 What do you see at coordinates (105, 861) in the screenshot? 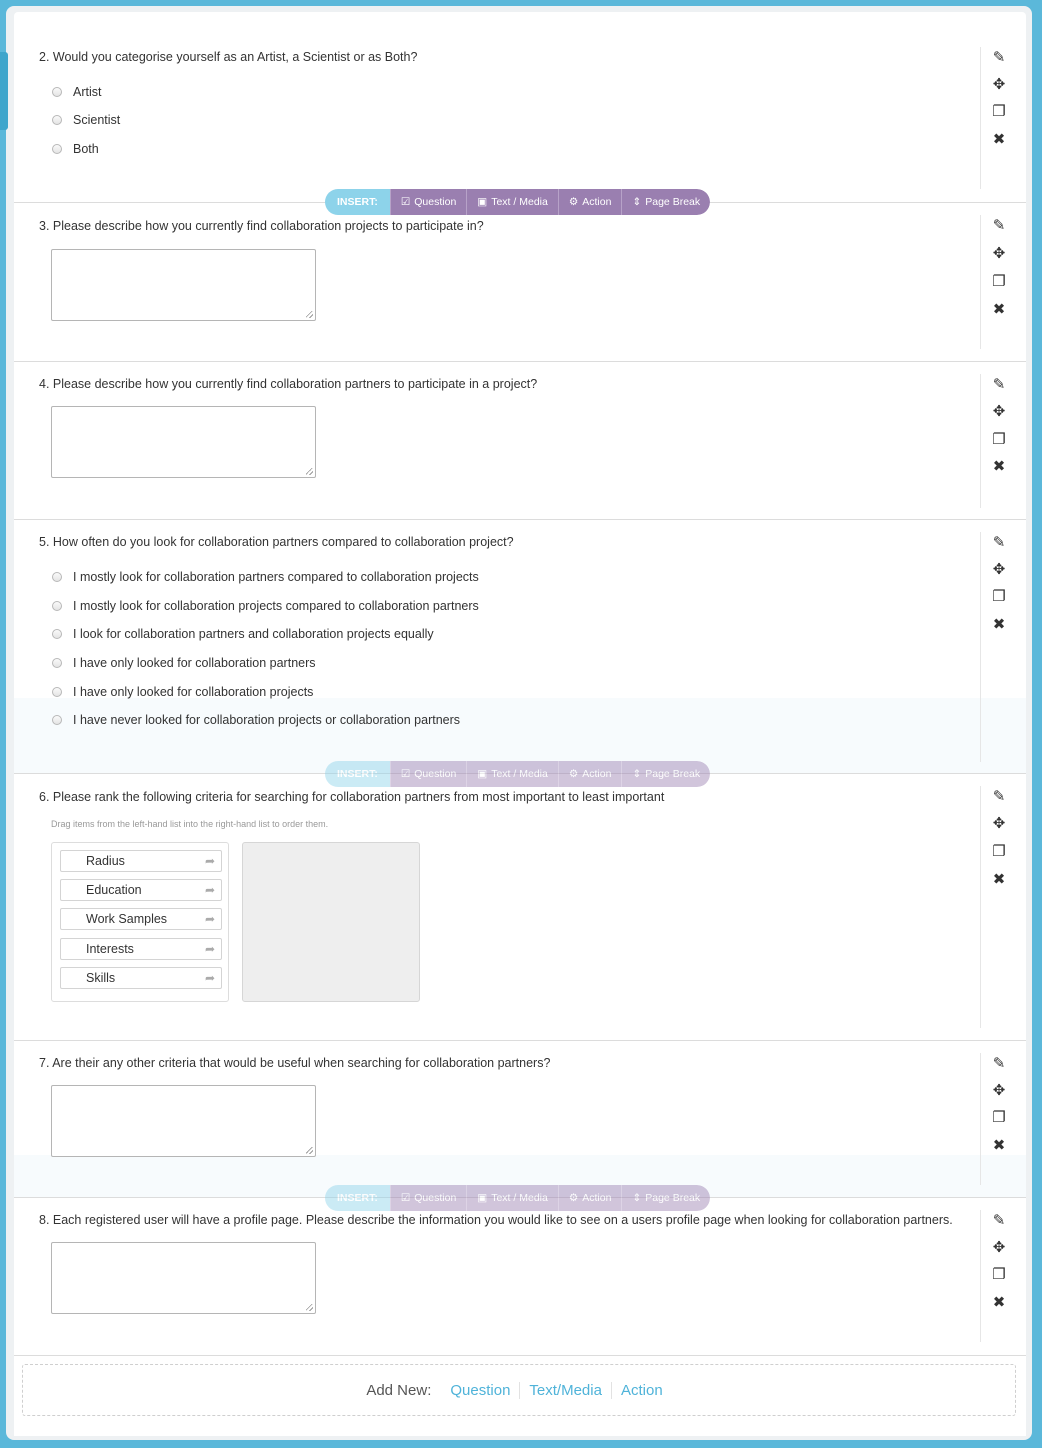
I see `rank-item-label: Radius` at bounding box center [105, 861].